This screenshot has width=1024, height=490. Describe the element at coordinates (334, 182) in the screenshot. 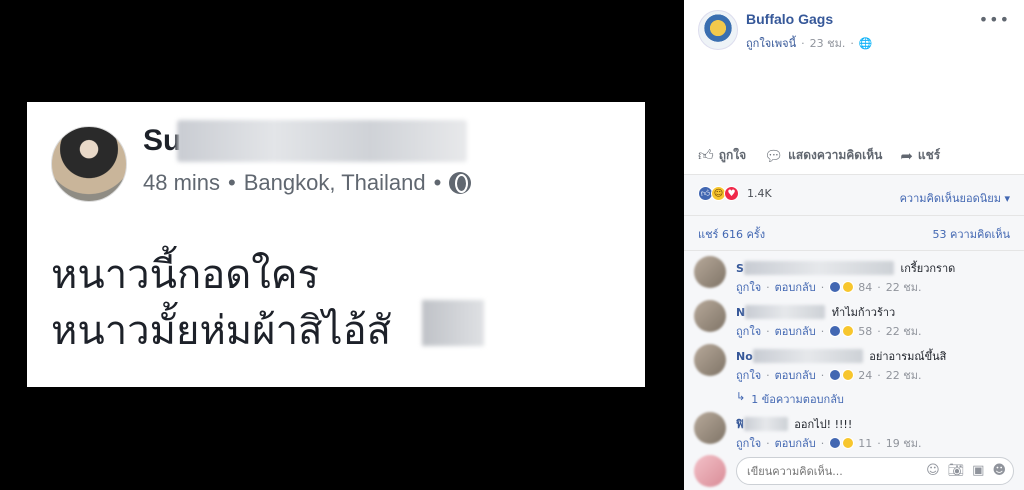

I see `card-location: Bangkok, Thailand` at that location.